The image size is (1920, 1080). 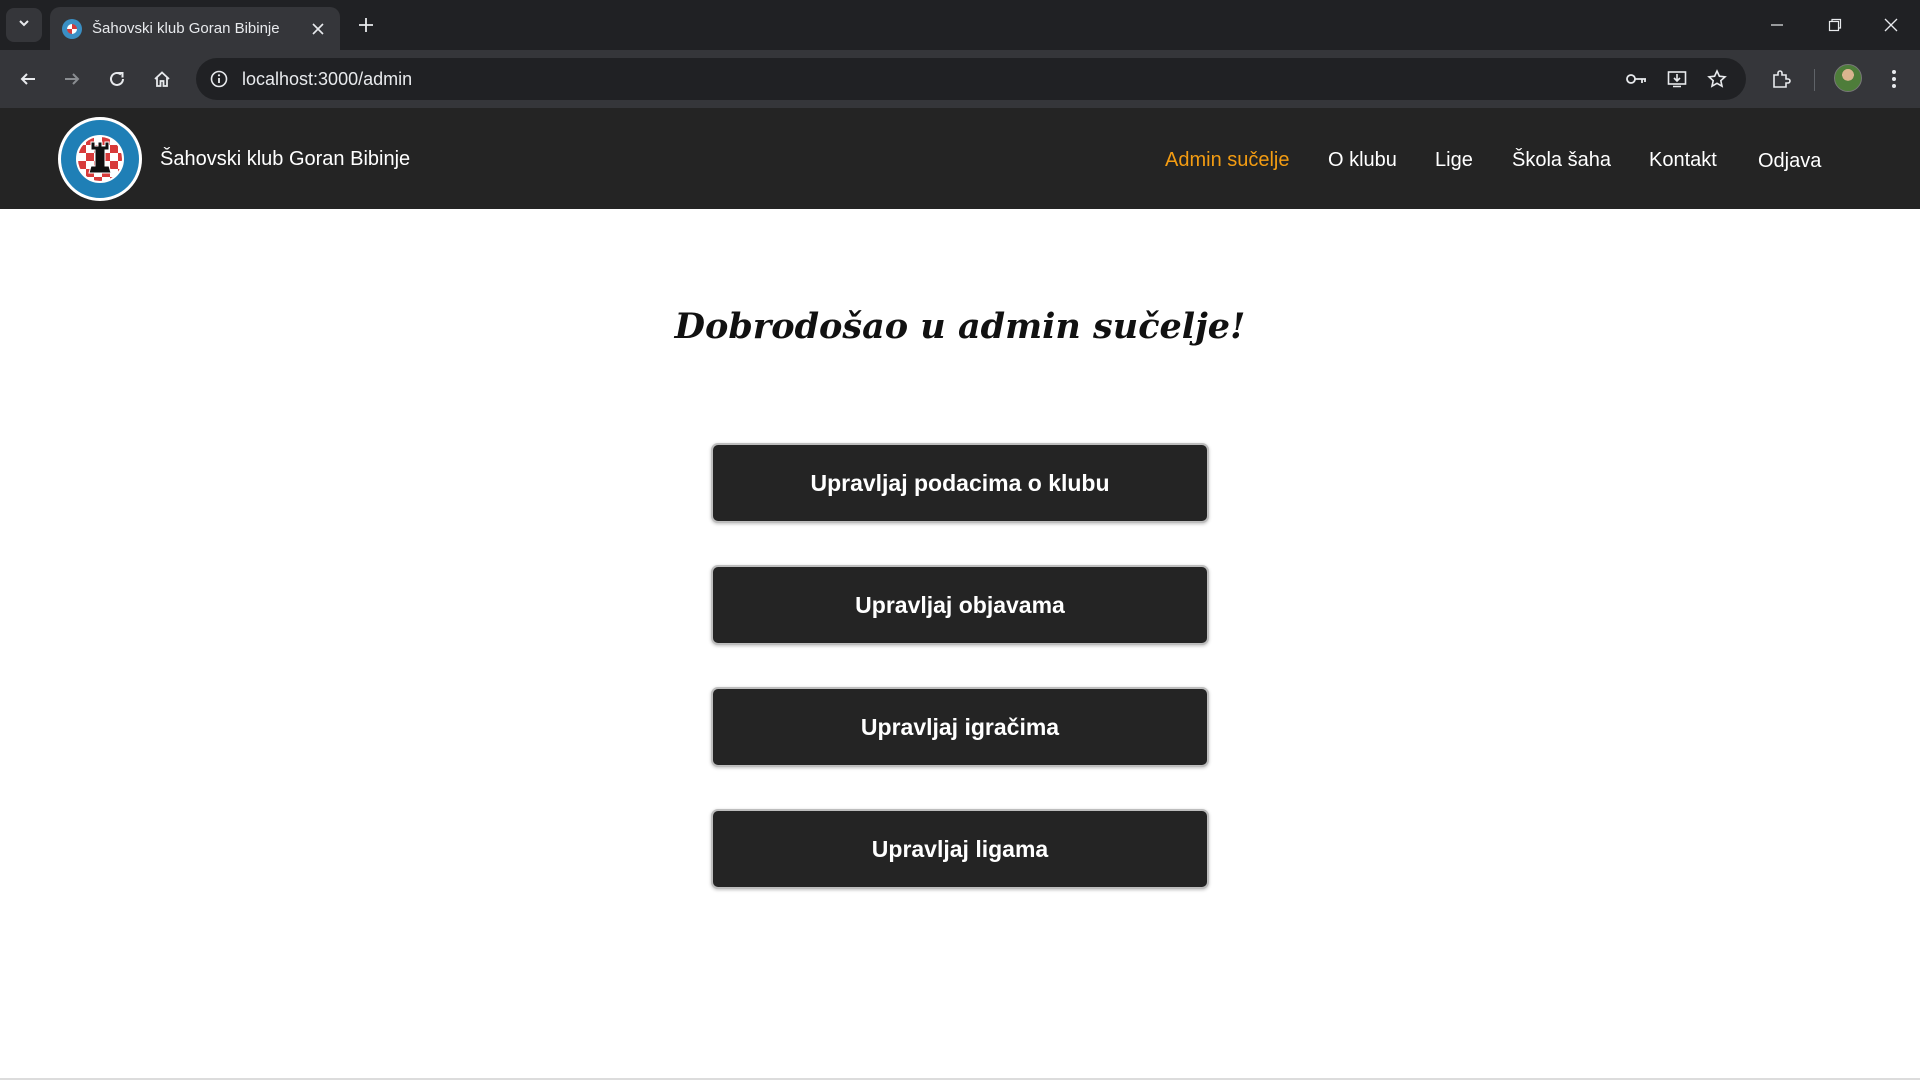 What do you see at coordinates (1362, 160) in the screenshot?
I see `nav-about-club: O klubu` at bounding box center [1362, 160].